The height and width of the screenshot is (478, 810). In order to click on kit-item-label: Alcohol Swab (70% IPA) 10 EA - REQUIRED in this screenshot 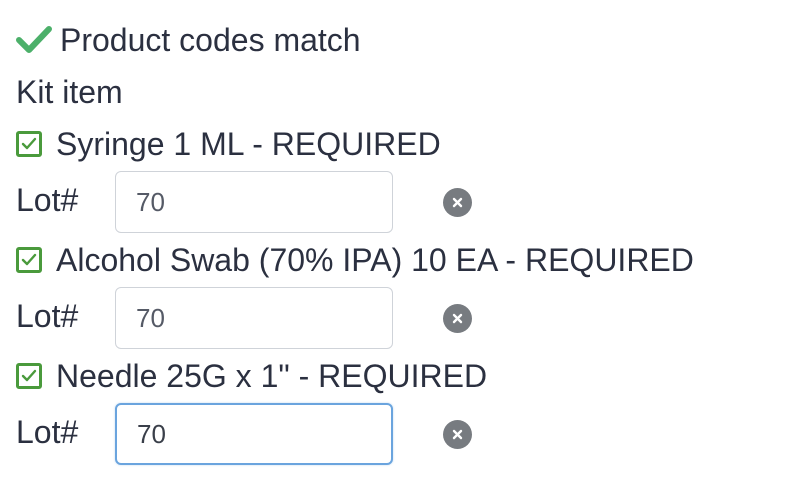, I will do `click(375, 260)`.